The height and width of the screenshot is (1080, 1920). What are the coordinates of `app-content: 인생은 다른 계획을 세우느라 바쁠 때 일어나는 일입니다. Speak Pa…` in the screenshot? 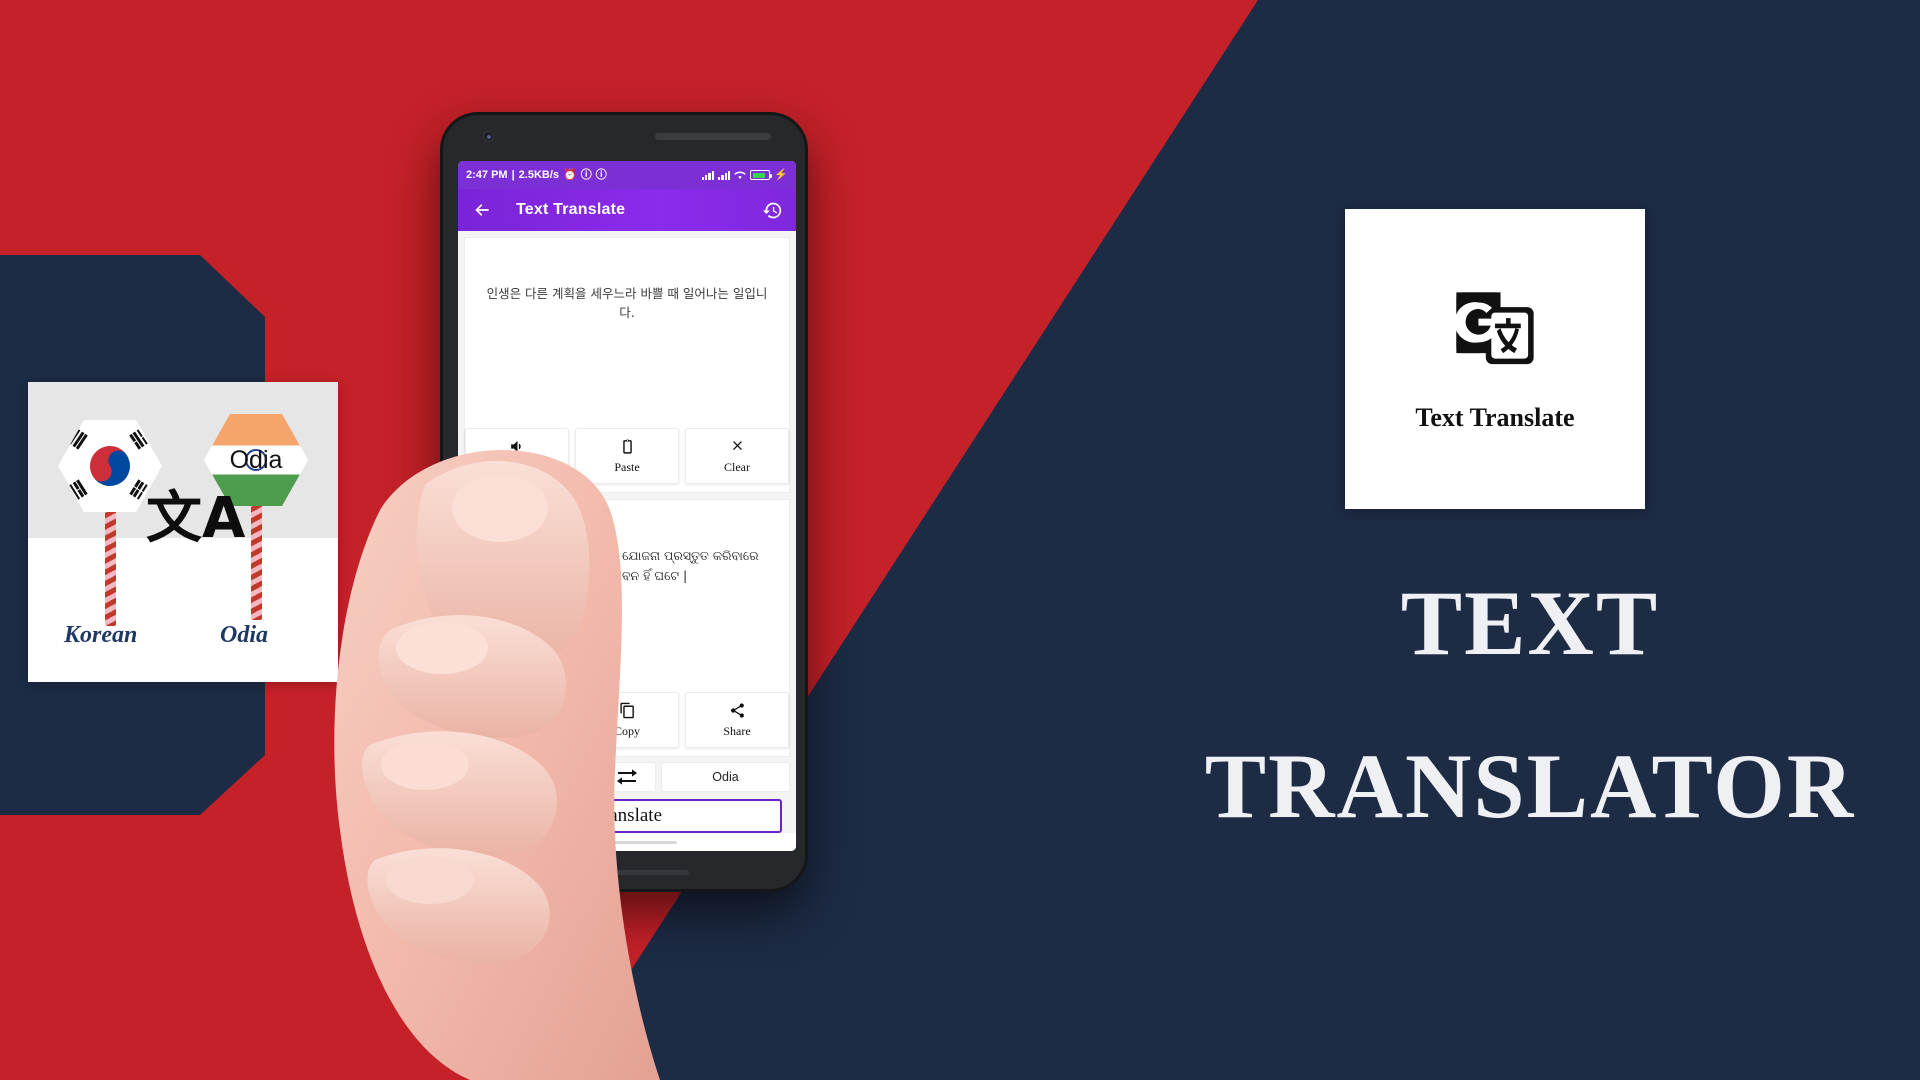 It's located at (627, 541).